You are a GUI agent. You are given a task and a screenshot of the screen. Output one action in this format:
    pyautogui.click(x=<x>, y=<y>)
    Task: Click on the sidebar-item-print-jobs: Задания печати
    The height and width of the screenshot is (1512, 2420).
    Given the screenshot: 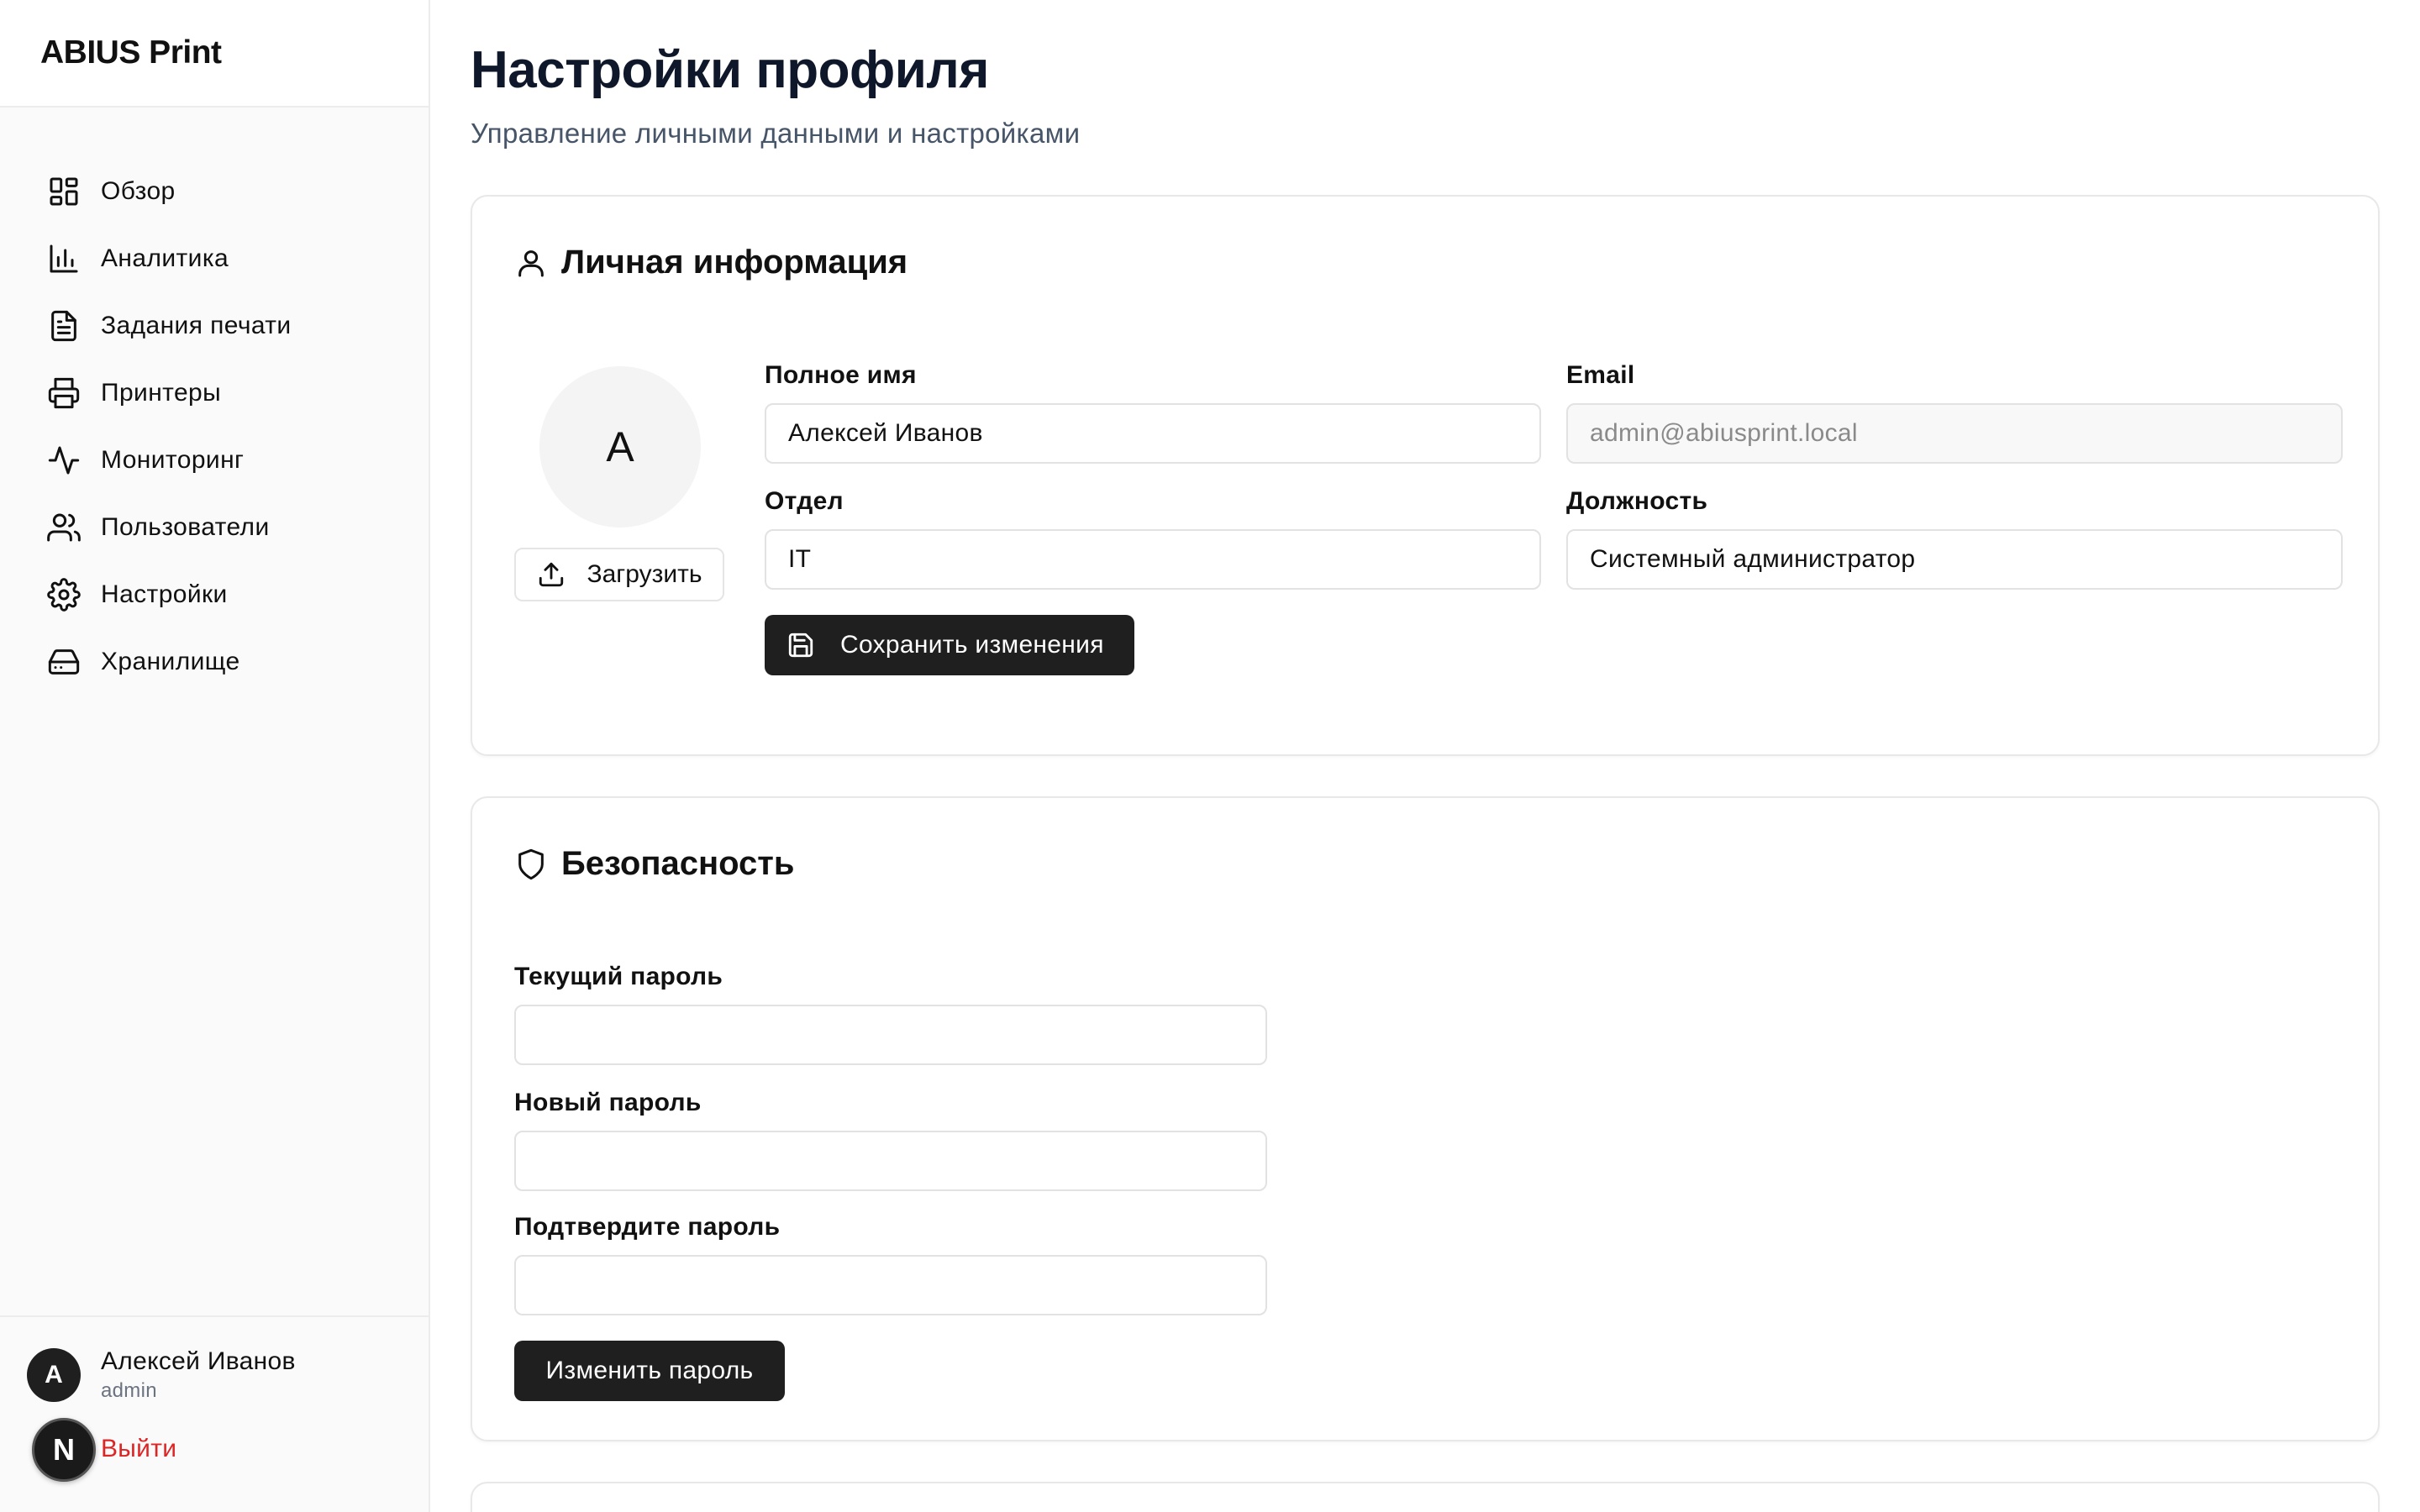 What is the action you would take?
    pyautogui.click(x=238, y=326)
    